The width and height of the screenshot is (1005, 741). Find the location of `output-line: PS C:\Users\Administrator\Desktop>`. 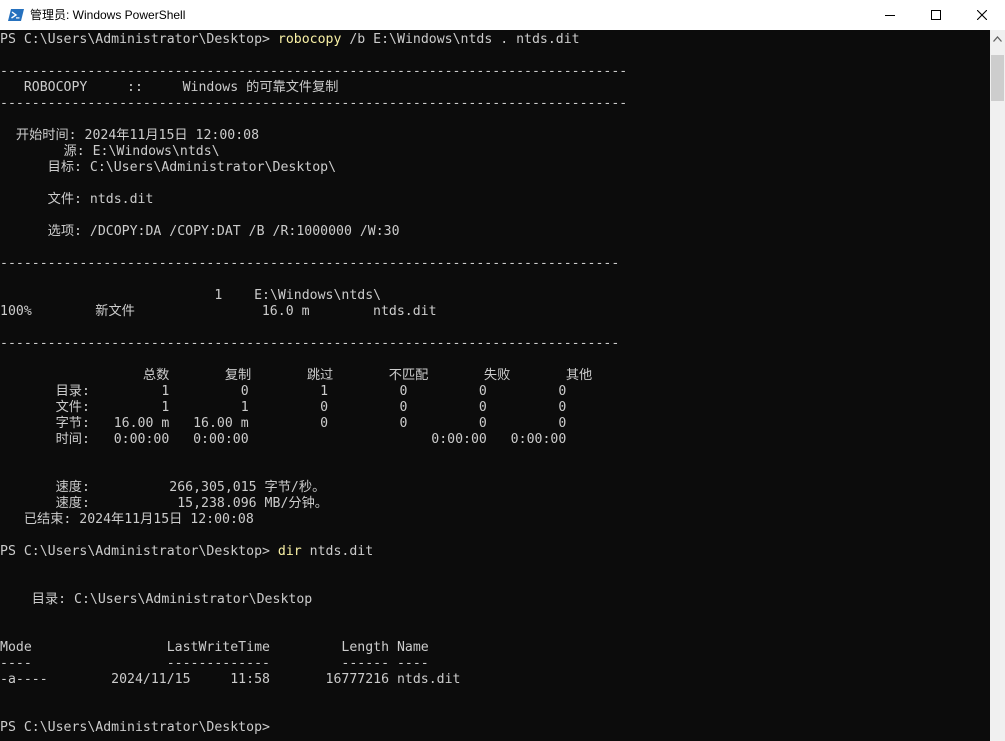

output-line: PS C:\Users\Administrator\Desktop> is located at coordinates (139, 727).